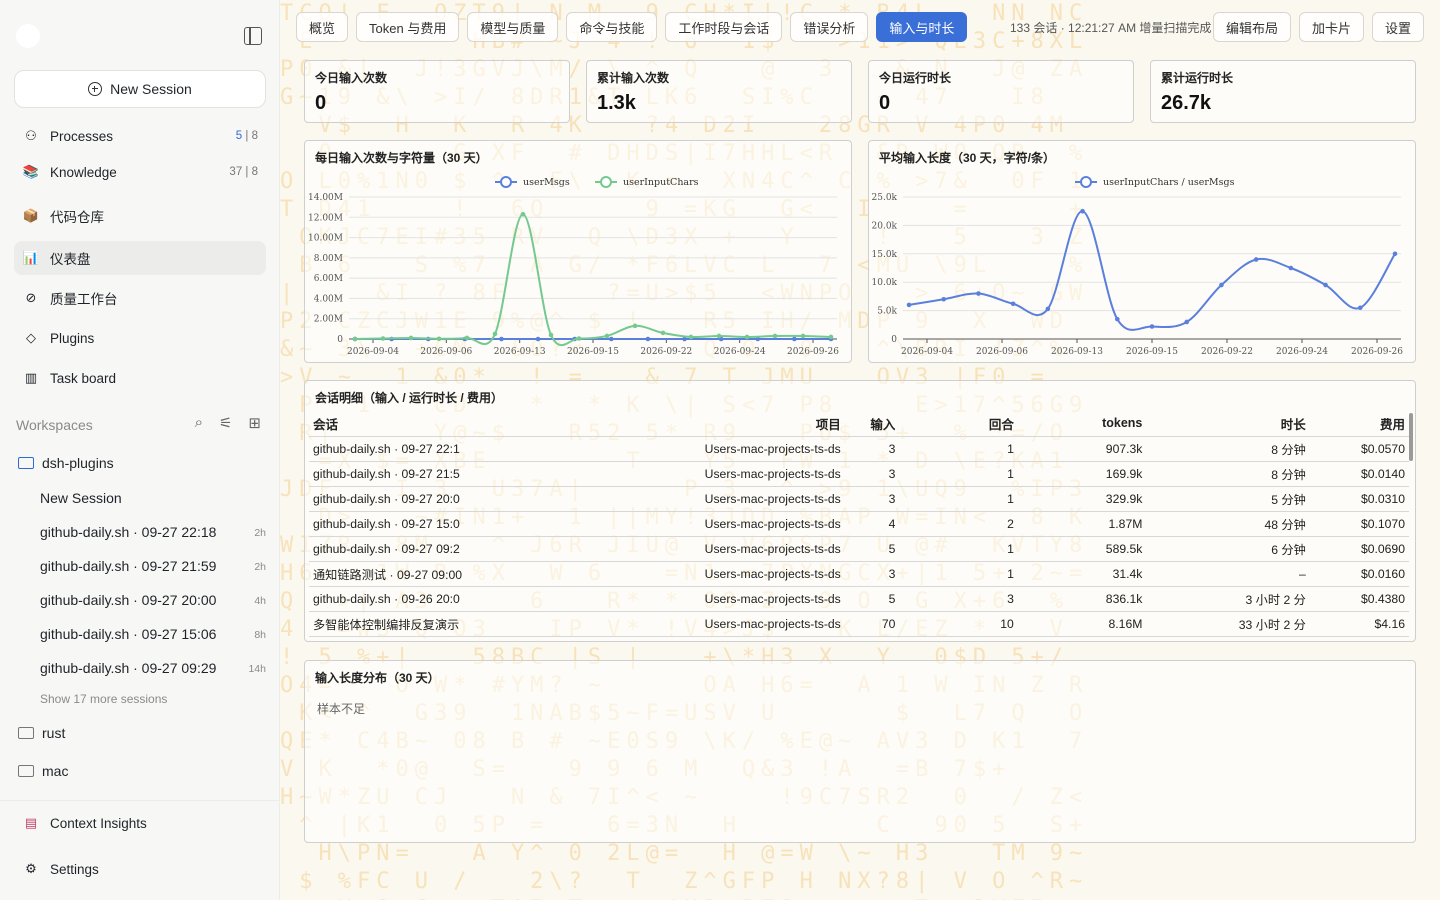 Image resolution: width=1440 pixels, height=900 pixels. What do you see at coordinates (1331, 27) in the screenshot?
I see `add-card-button: 加卡片` at bounding box center [1331, 27].